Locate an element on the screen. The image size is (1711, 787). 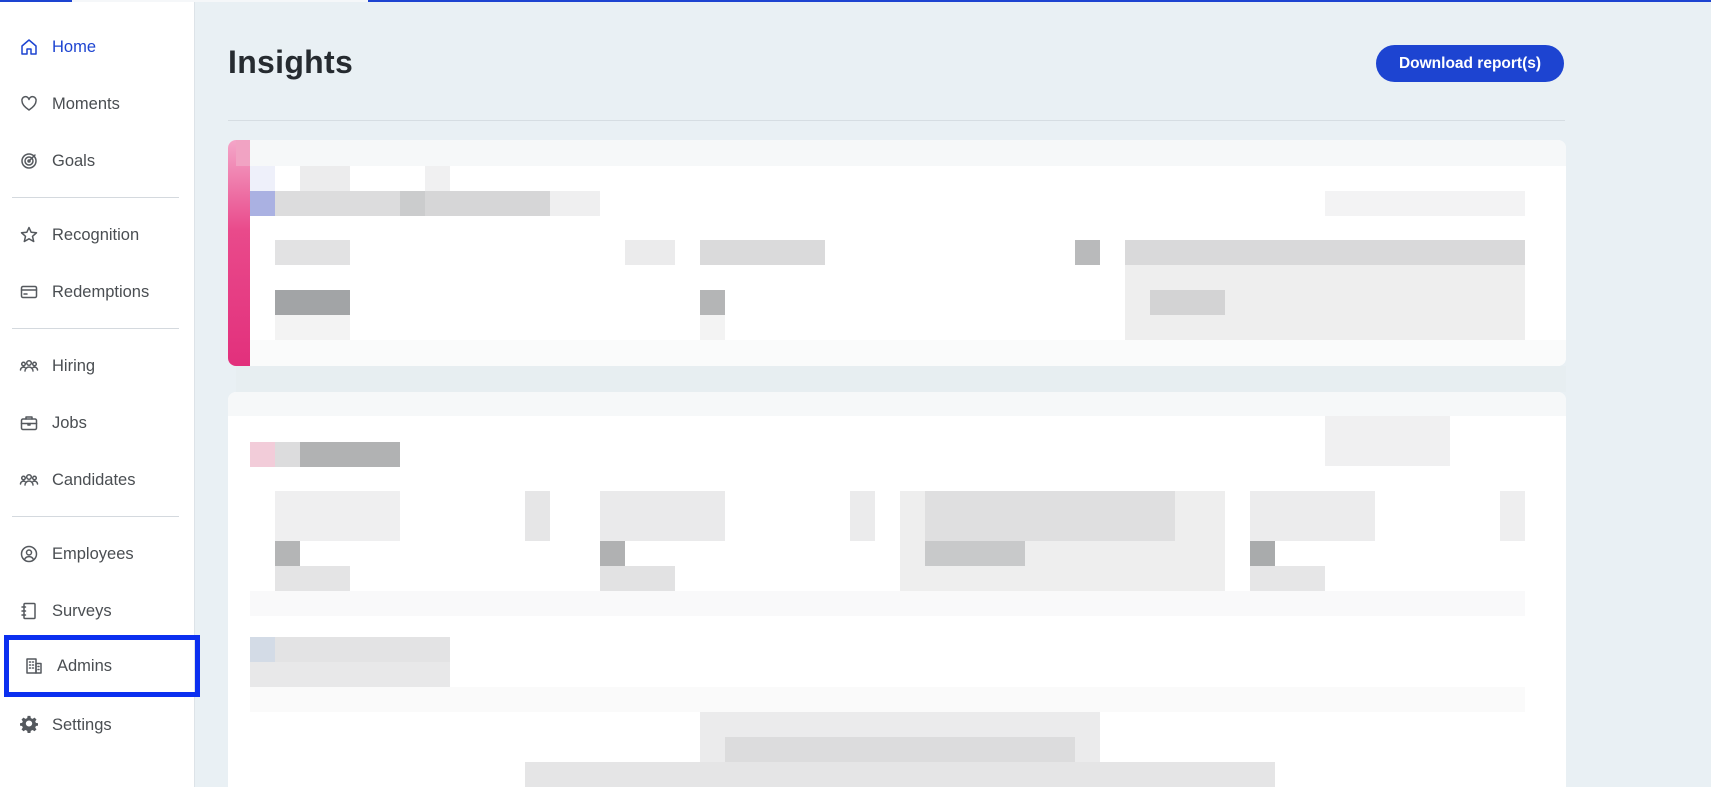
notebook-icon is located at coordinates (29, 611).